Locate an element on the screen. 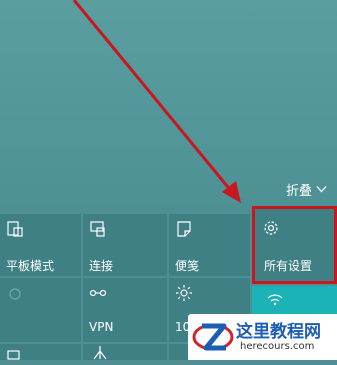  tile-note: 便笺 is located at coordinates (209, 245).